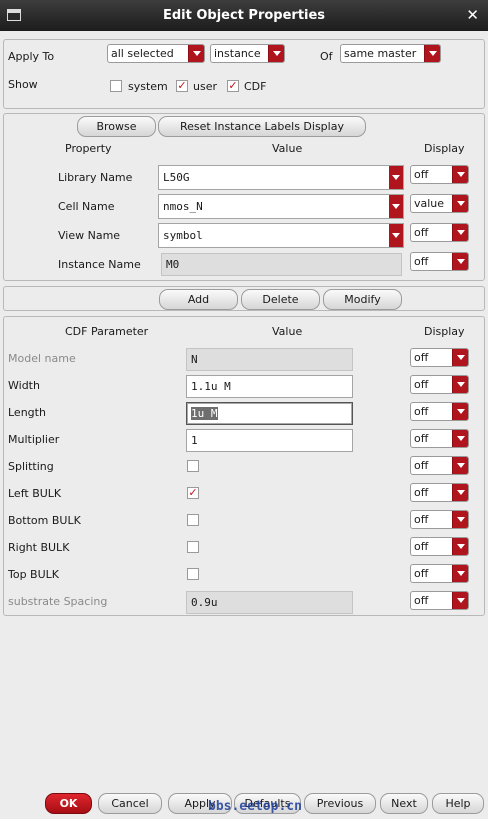  Describe the element at coordinates (269, 359) in the screenshot. I see `model-name-field: N` at that location.